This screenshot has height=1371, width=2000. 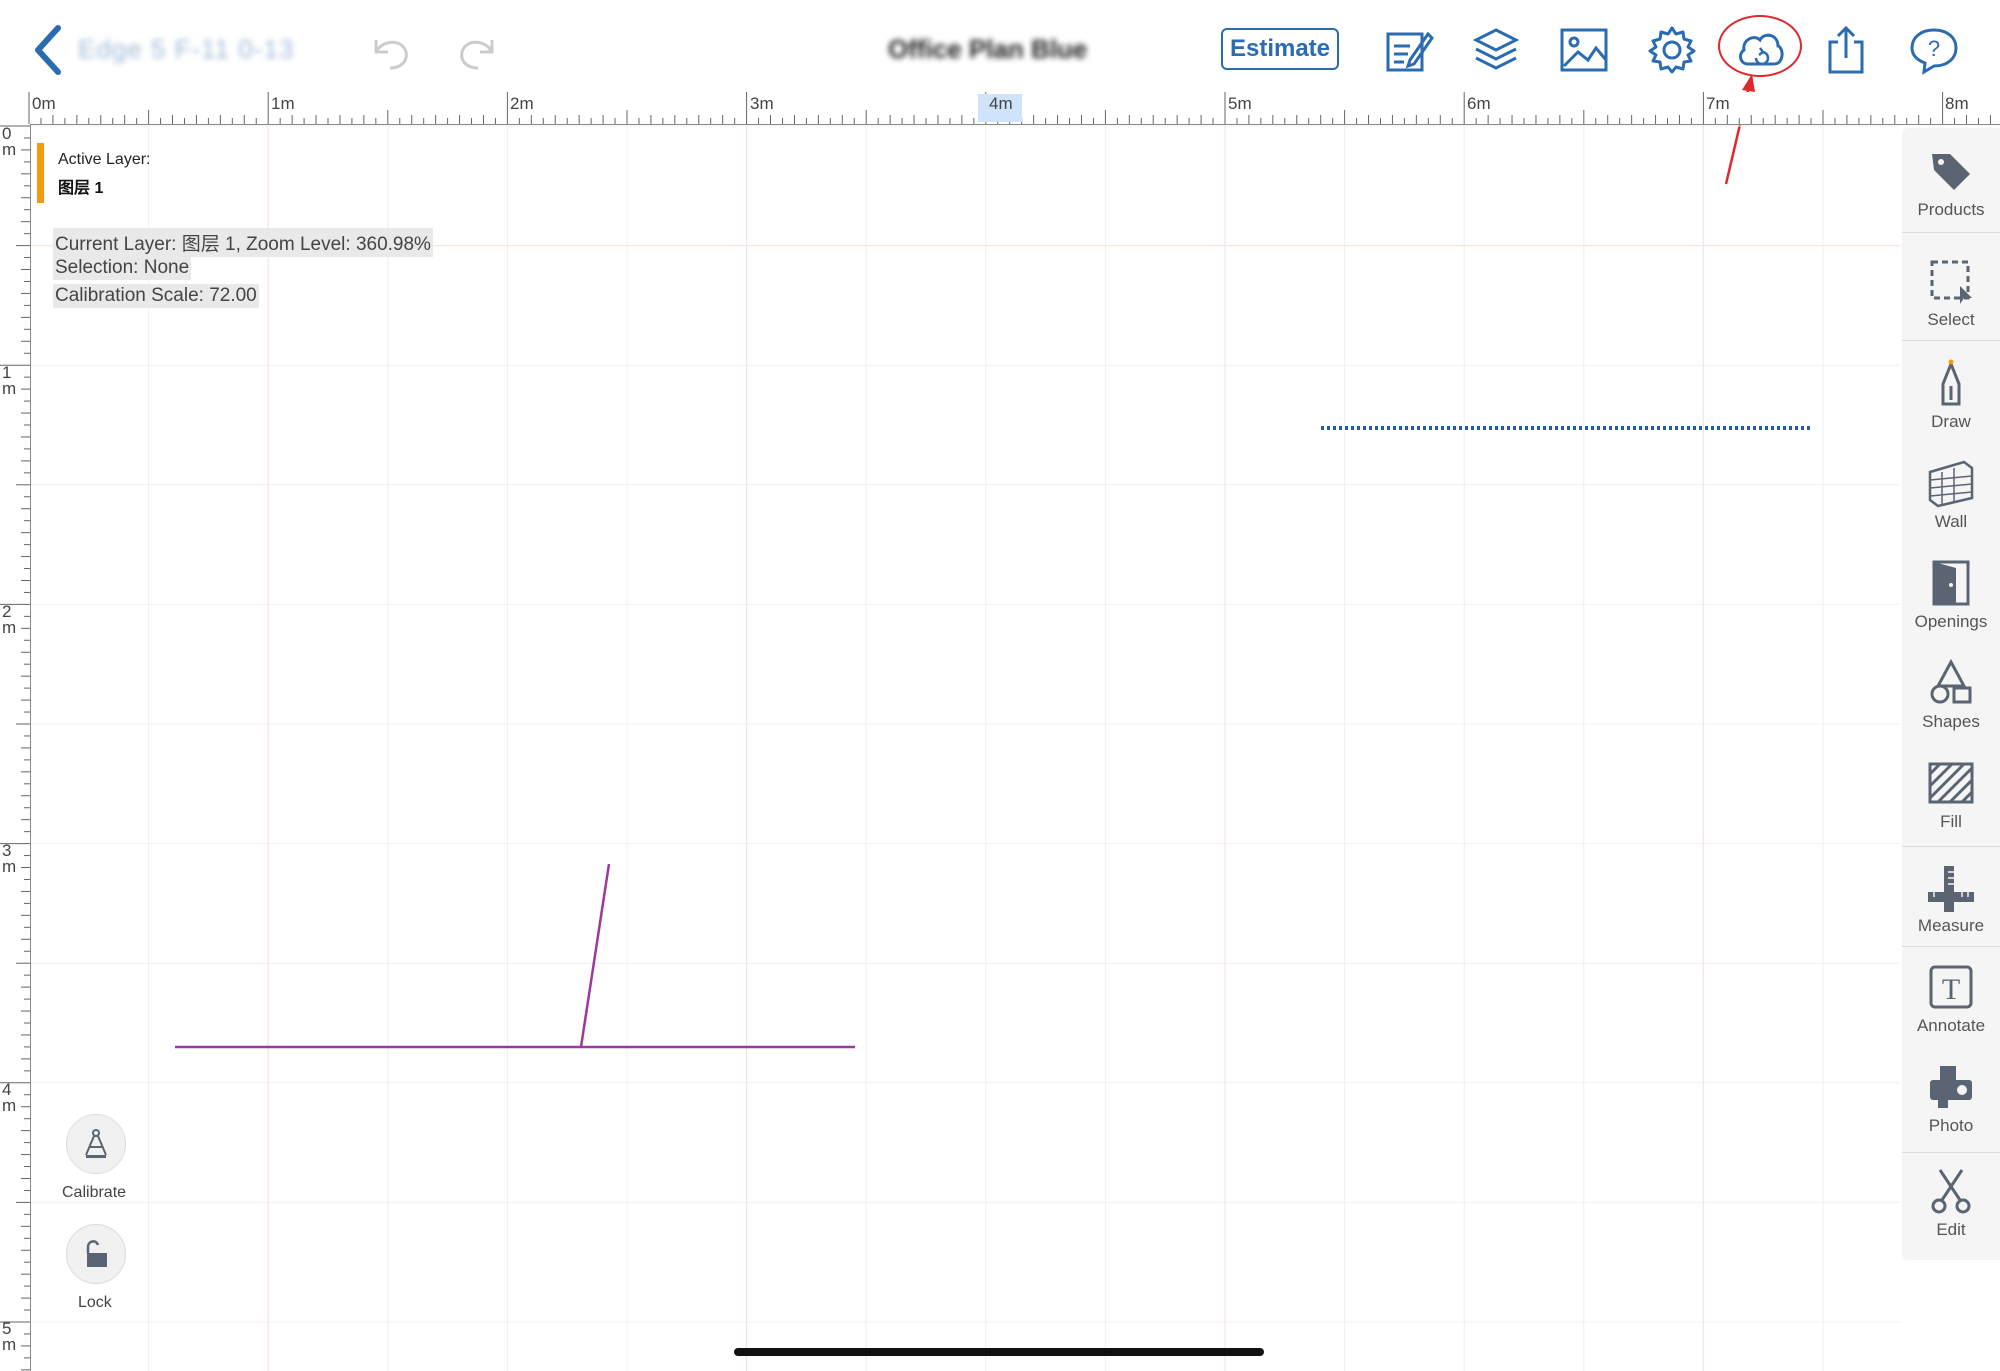 I want to click on undo-icon, so click(x=391, y=55).